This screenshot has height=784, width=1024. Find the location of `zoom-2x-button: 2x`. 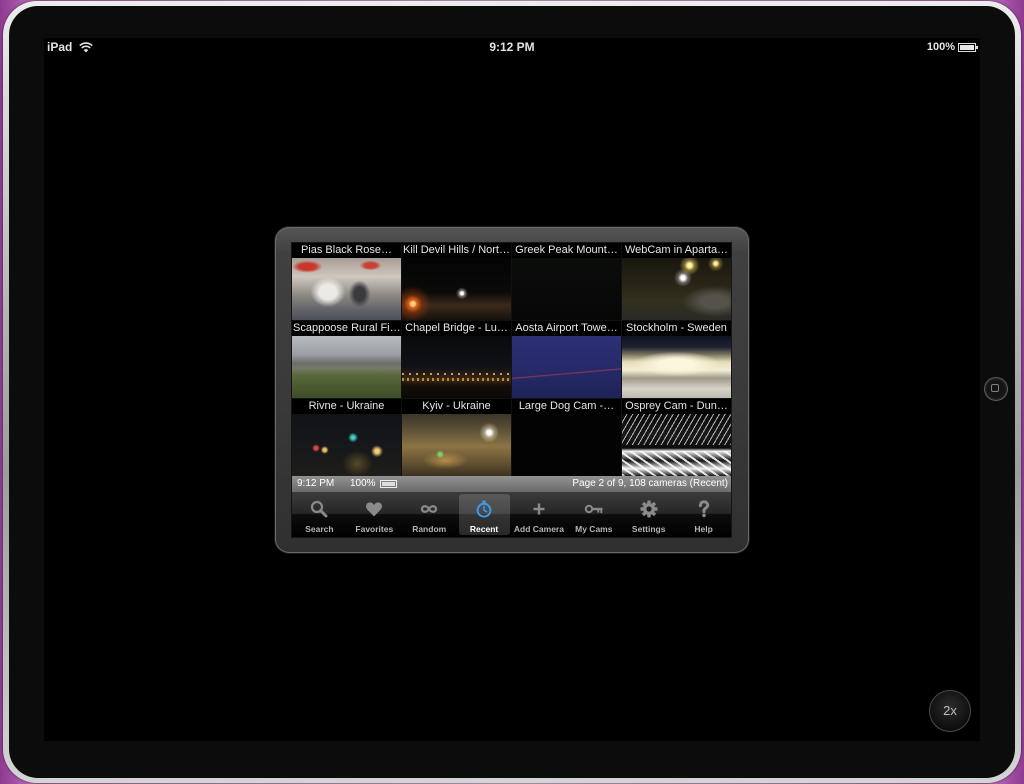

zoom-2x-button: 2x is located at coordinates (950, 711).